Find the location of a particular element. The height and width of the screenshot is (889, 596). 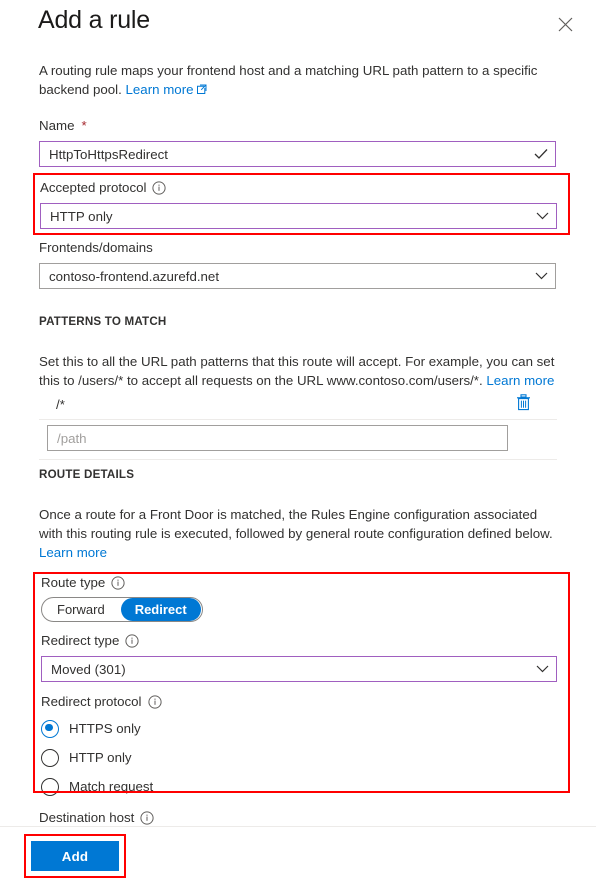

frontends-group: Frontends/domains is located at coordinates (297, 264).